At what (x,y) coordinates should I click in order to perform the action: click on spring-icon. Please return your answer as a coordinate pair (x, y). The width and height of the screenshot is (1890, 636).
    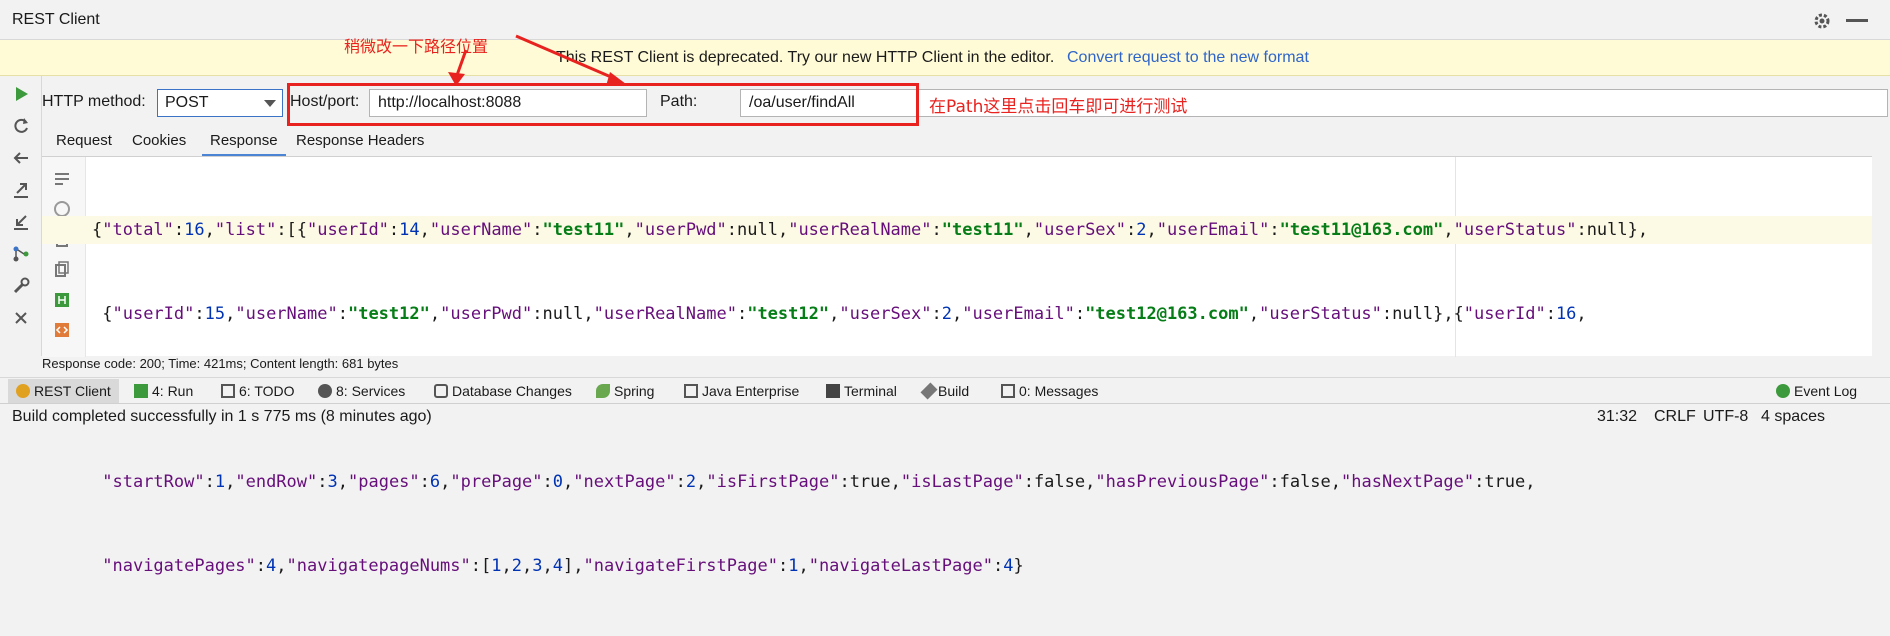
    Looking at the image, I should click on (603, 391).